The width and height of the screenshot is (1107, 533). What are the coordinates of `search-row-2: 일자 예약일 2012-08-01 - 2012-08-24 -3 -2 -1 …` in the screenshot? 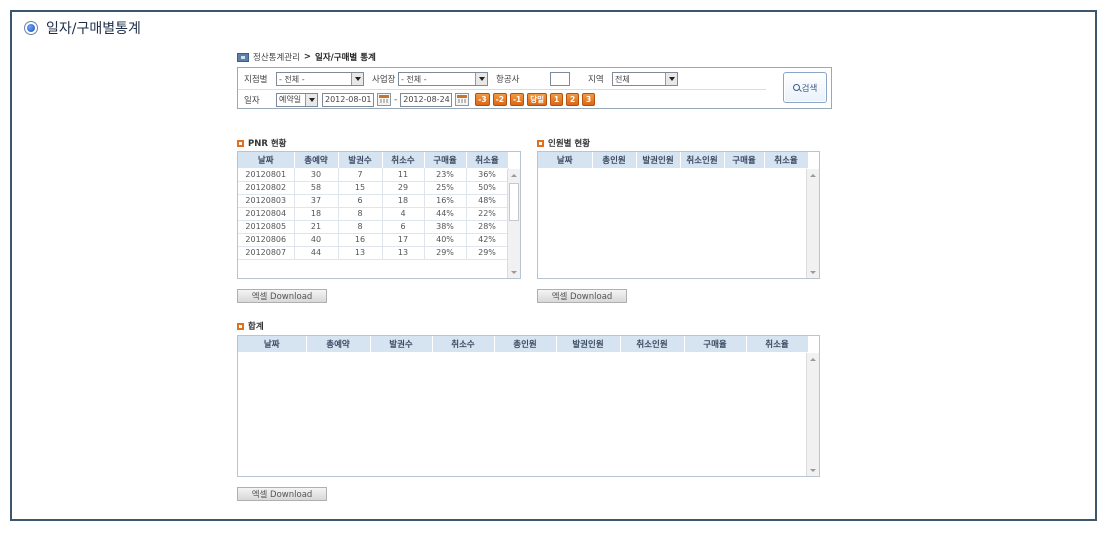 It's located at (502, 99).